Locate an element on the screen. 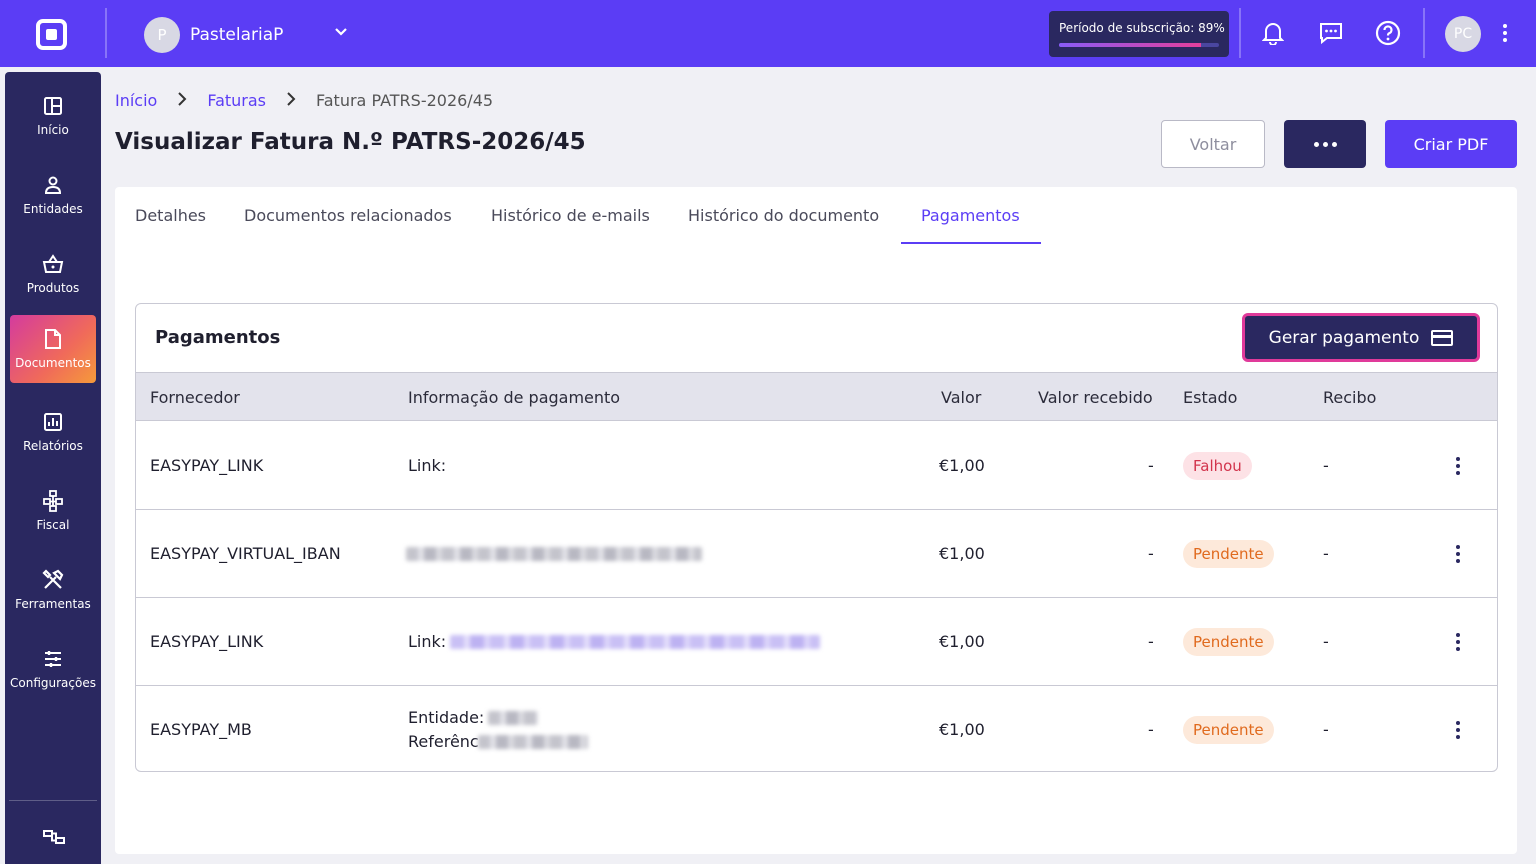 The width and height of the screenshot is (1536, 864). active-tab-indicator is located at coordinates (971, 243).